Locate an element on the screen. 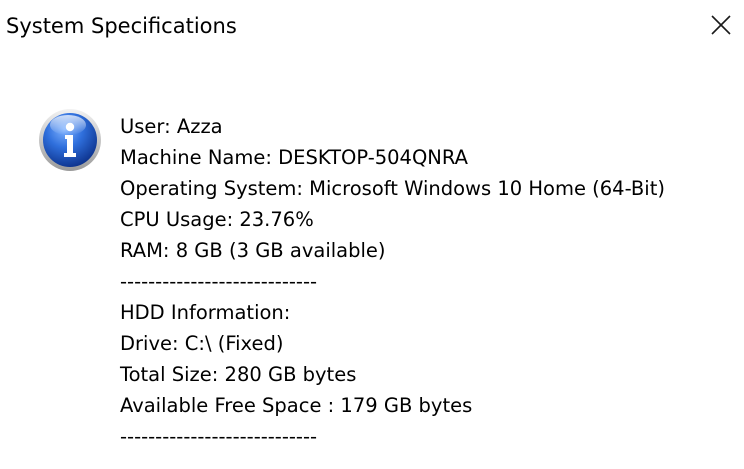 This screenshot has width=744, height=469. close-button is located at coordinates (720, 26).